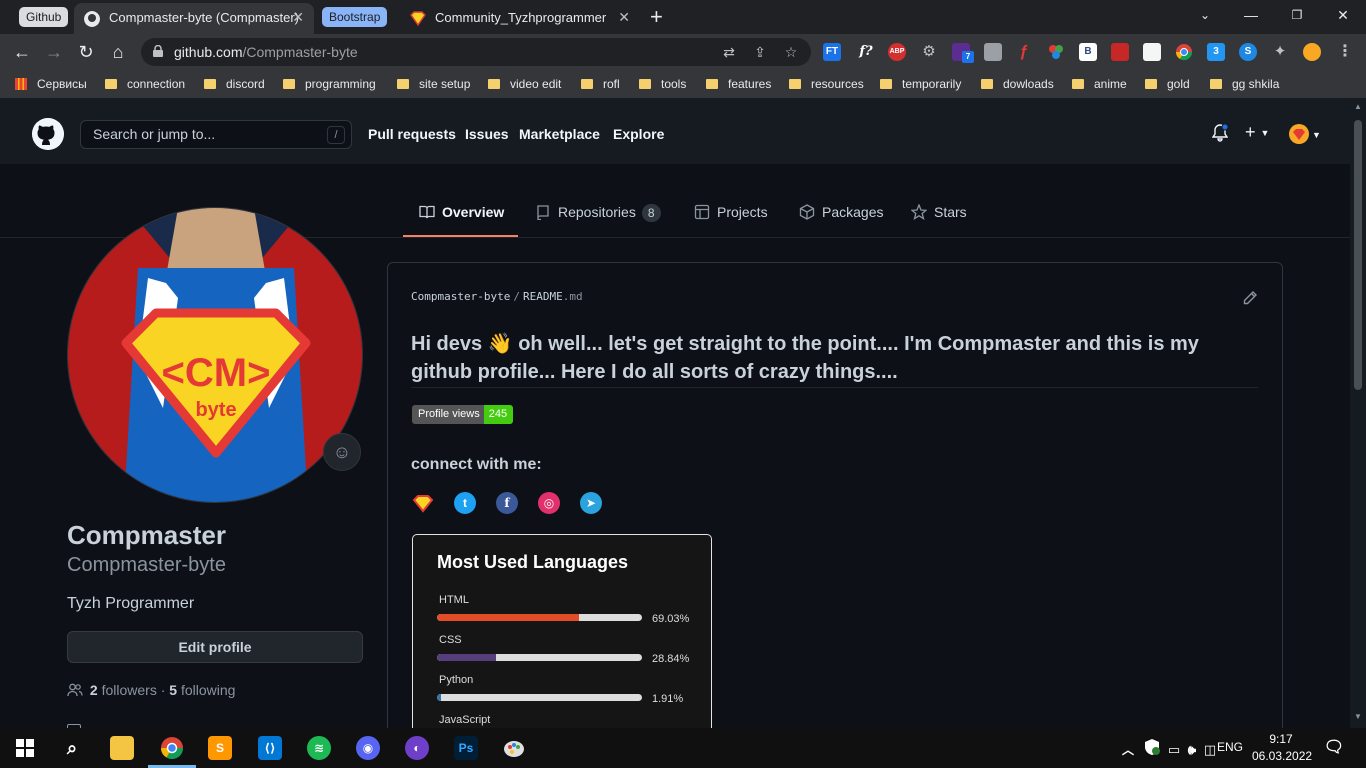 Image resolution: width=1366 pixels, height=768 pixels. What do you see at coordinates (638, 134) in the screenshot?
I see `nav-explore: Explore` at bounding box center [638, 134].